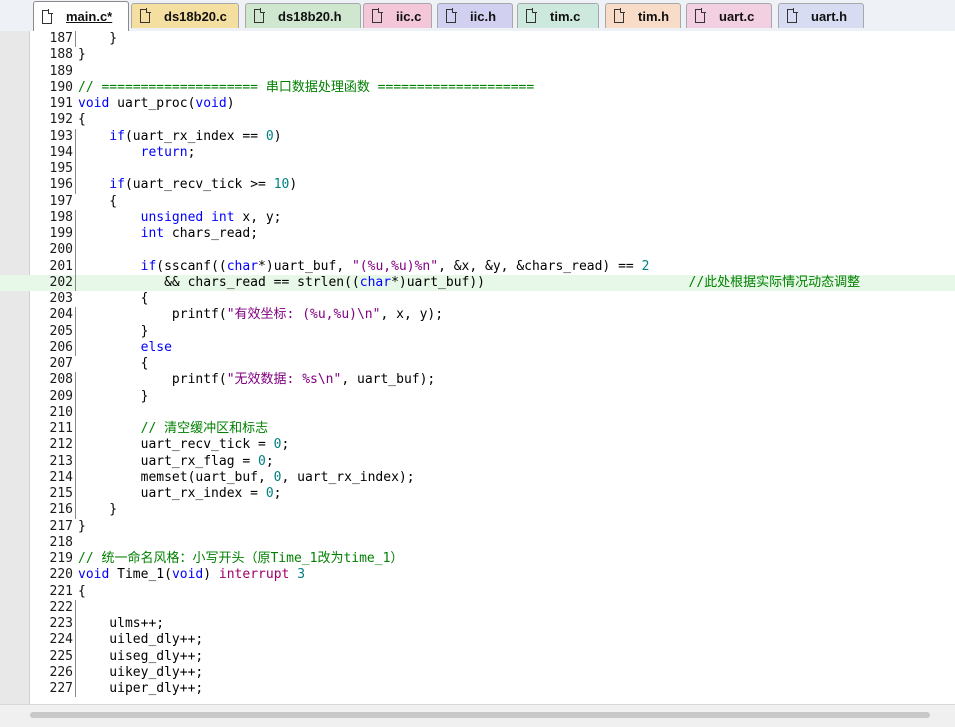 Image resolution: width=955 pixels, height=727 pixels. I want to click on code-line: 194 return;, so click(477, 152).